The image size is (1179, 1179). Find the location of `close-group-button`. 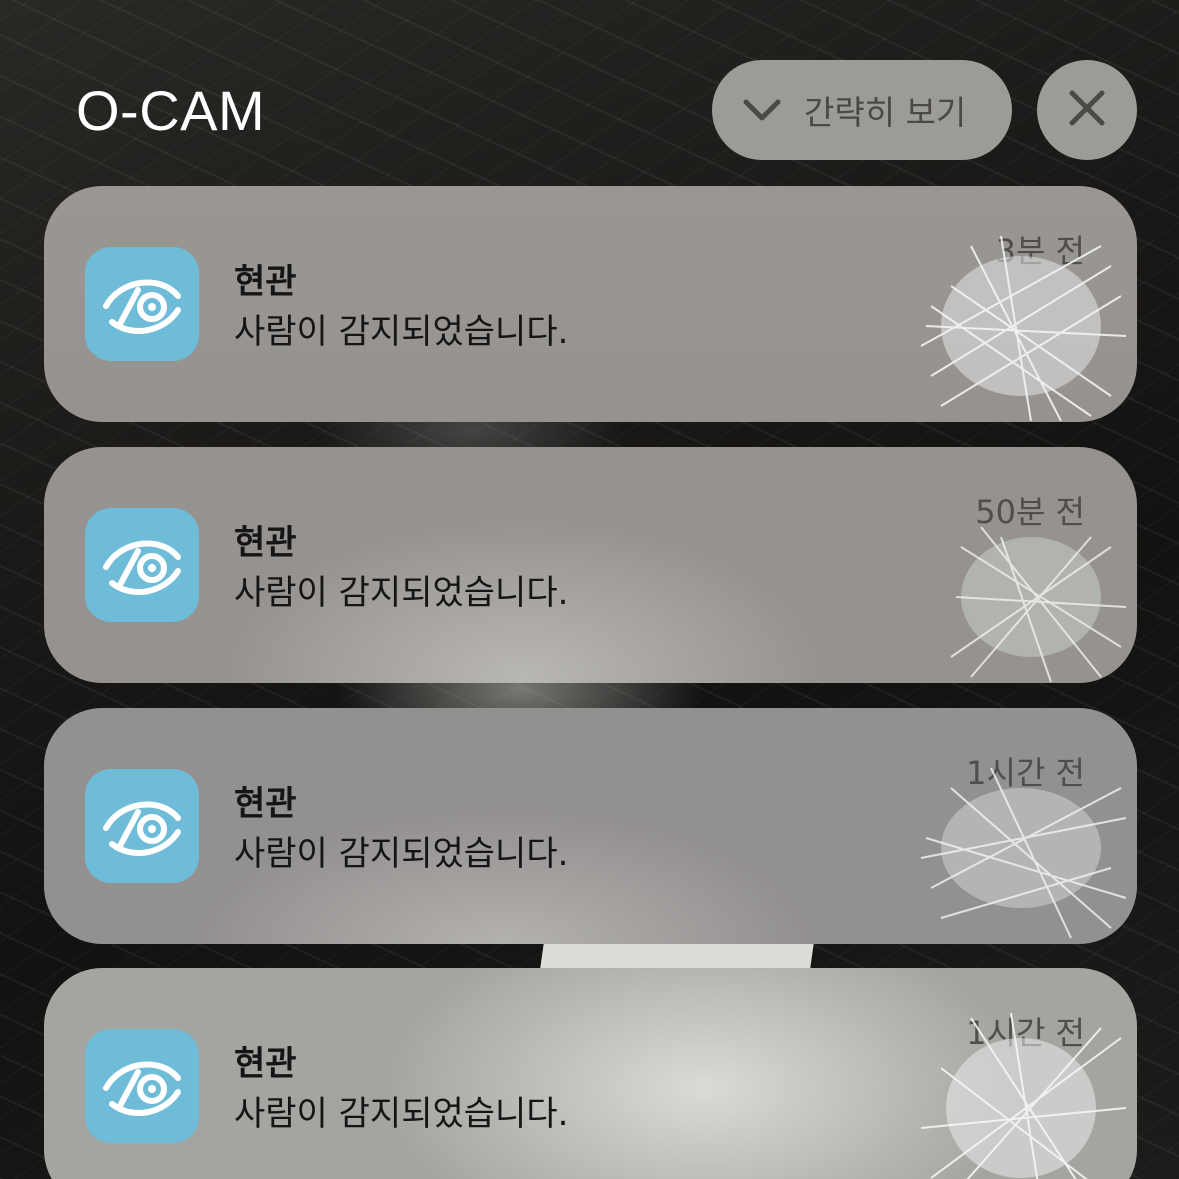

close-group-button is located at coordinates (1087, 110).